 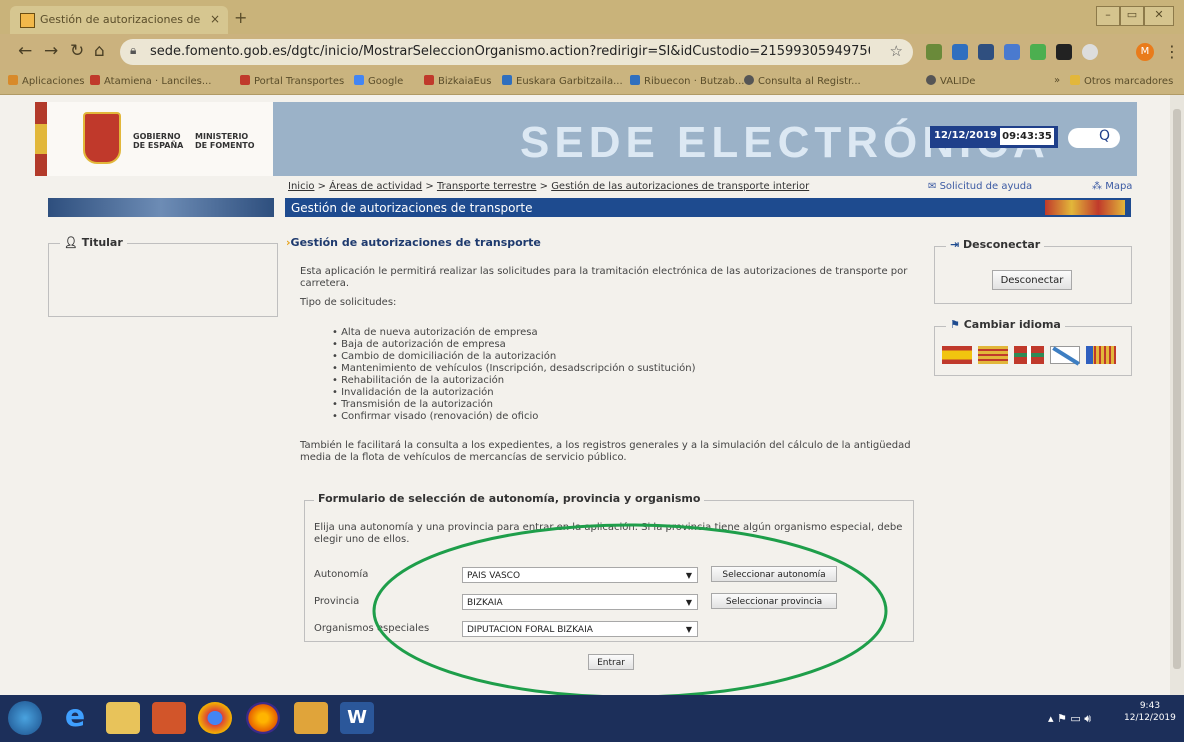 What do you see at coordinates (73, 242) in the screenshot?
I see `user-icon: 👤︎` at bounding box center [73, 242].